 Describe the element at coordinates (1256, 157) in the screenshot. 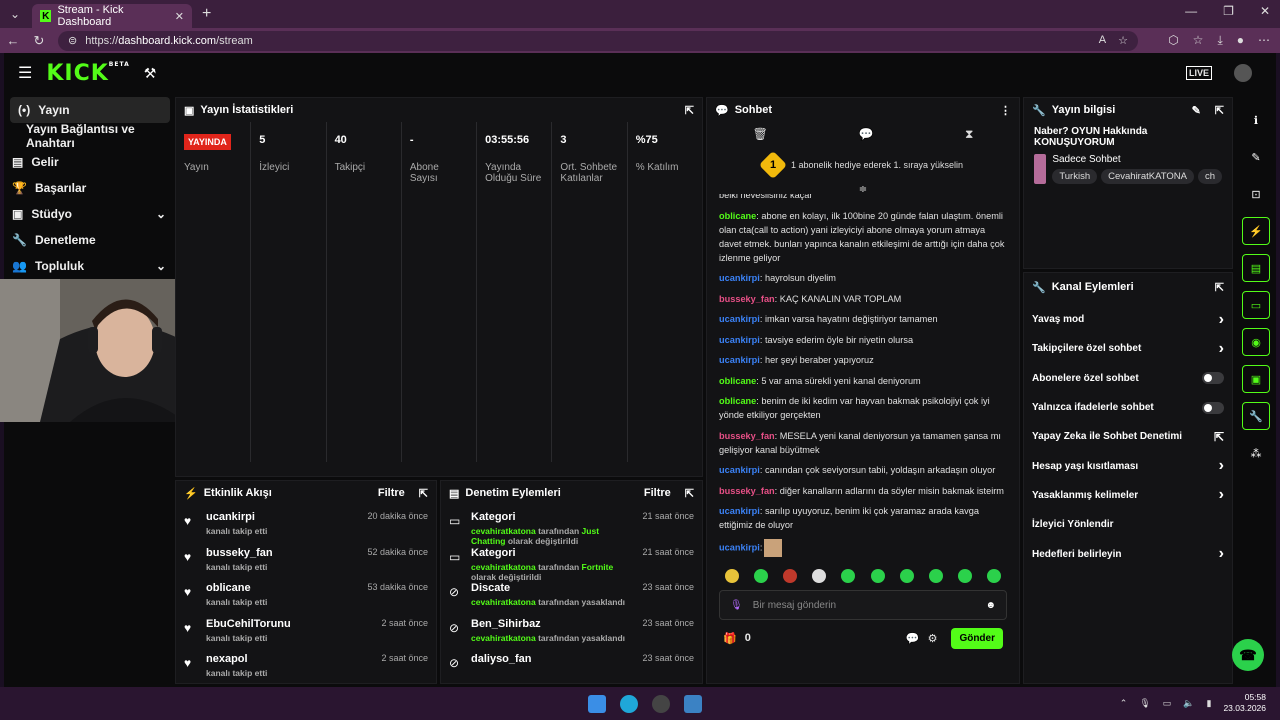

I see `edit-icon: ✎` at that location.